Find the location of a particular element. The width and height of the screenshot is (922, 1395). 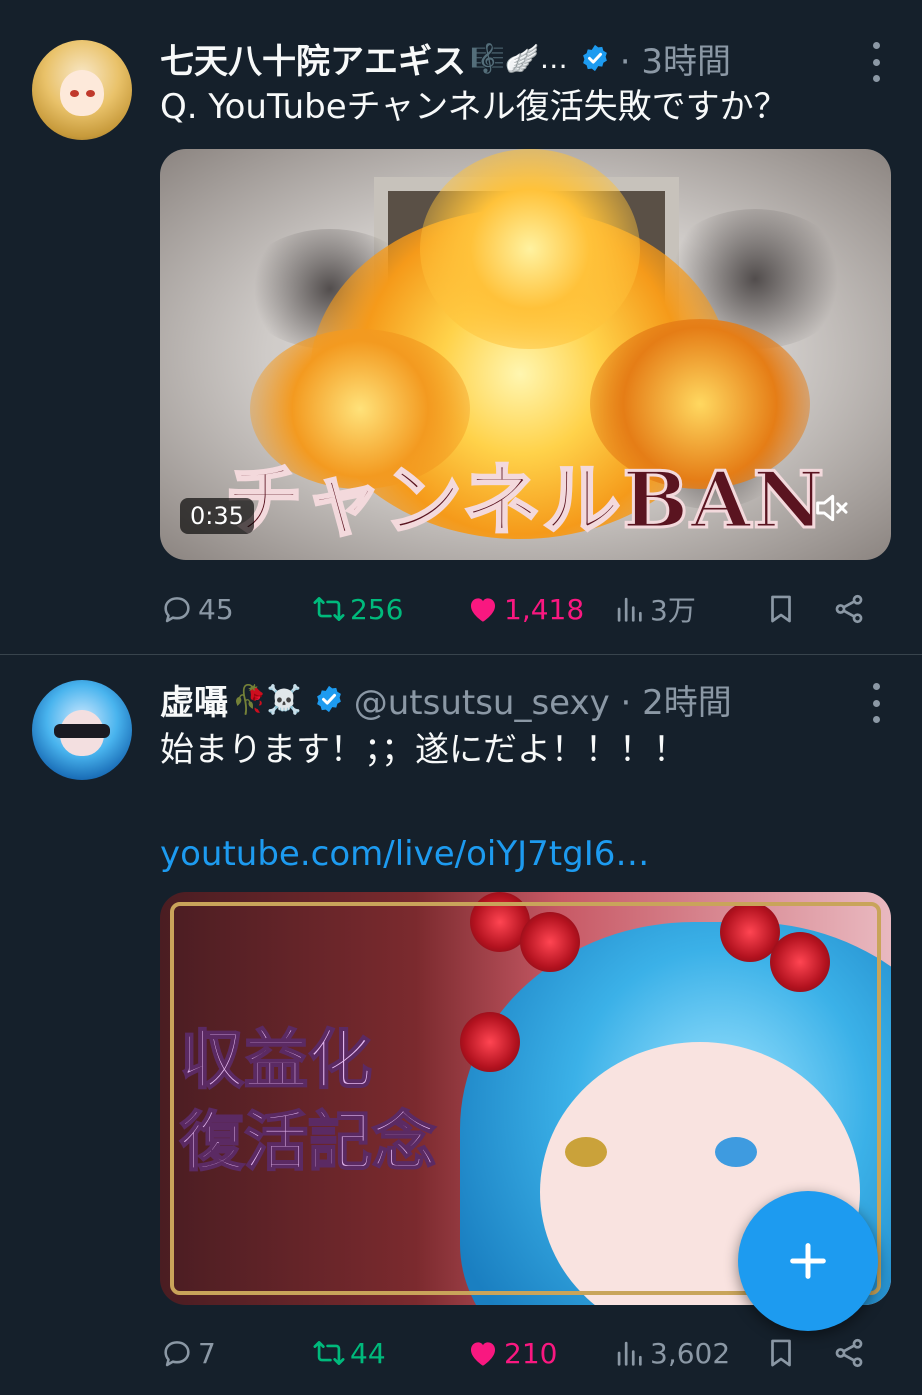

views-count: 3万 is located at coordinates (673, 610).